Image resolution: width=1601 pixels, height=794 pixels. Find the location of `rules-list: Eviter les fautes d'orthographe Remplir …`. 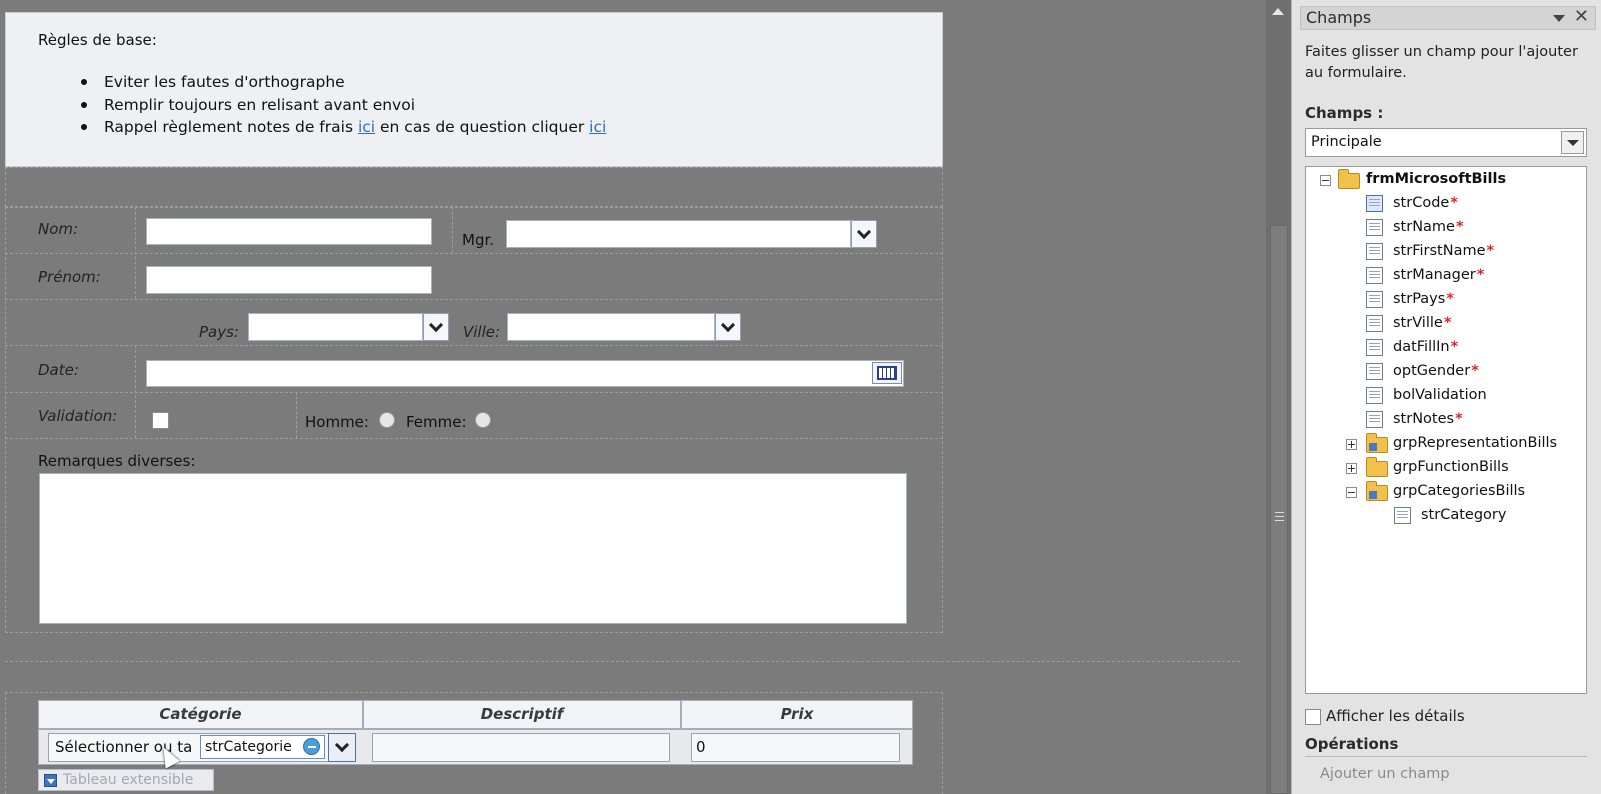

rules-list: Eviter les fautes d'orthographe Remplir … is located at coordinates (506, 105).